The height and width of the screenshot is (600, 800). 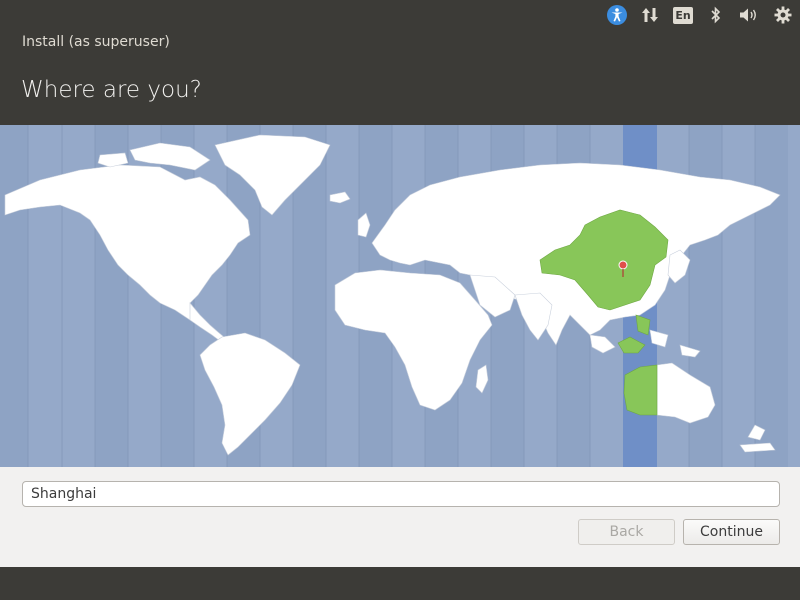 What do you see at coordinates (400, 583) in the screenshot?
I see `bottom-bar` at bounding box center [400, 583].